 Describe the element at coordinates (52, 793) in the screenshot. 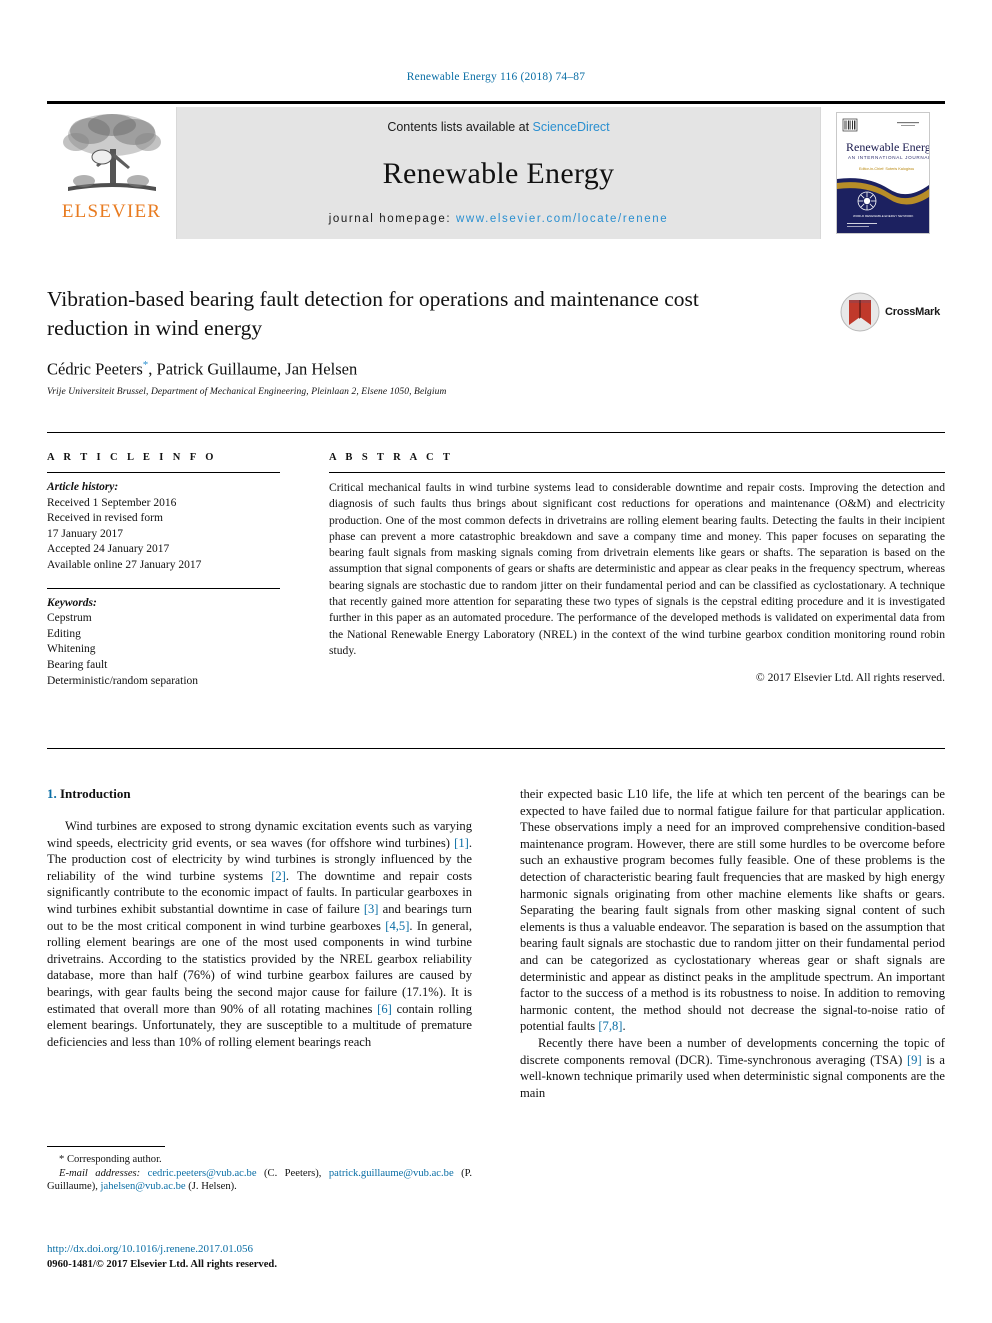

I see `section-number: 1.` at that location.